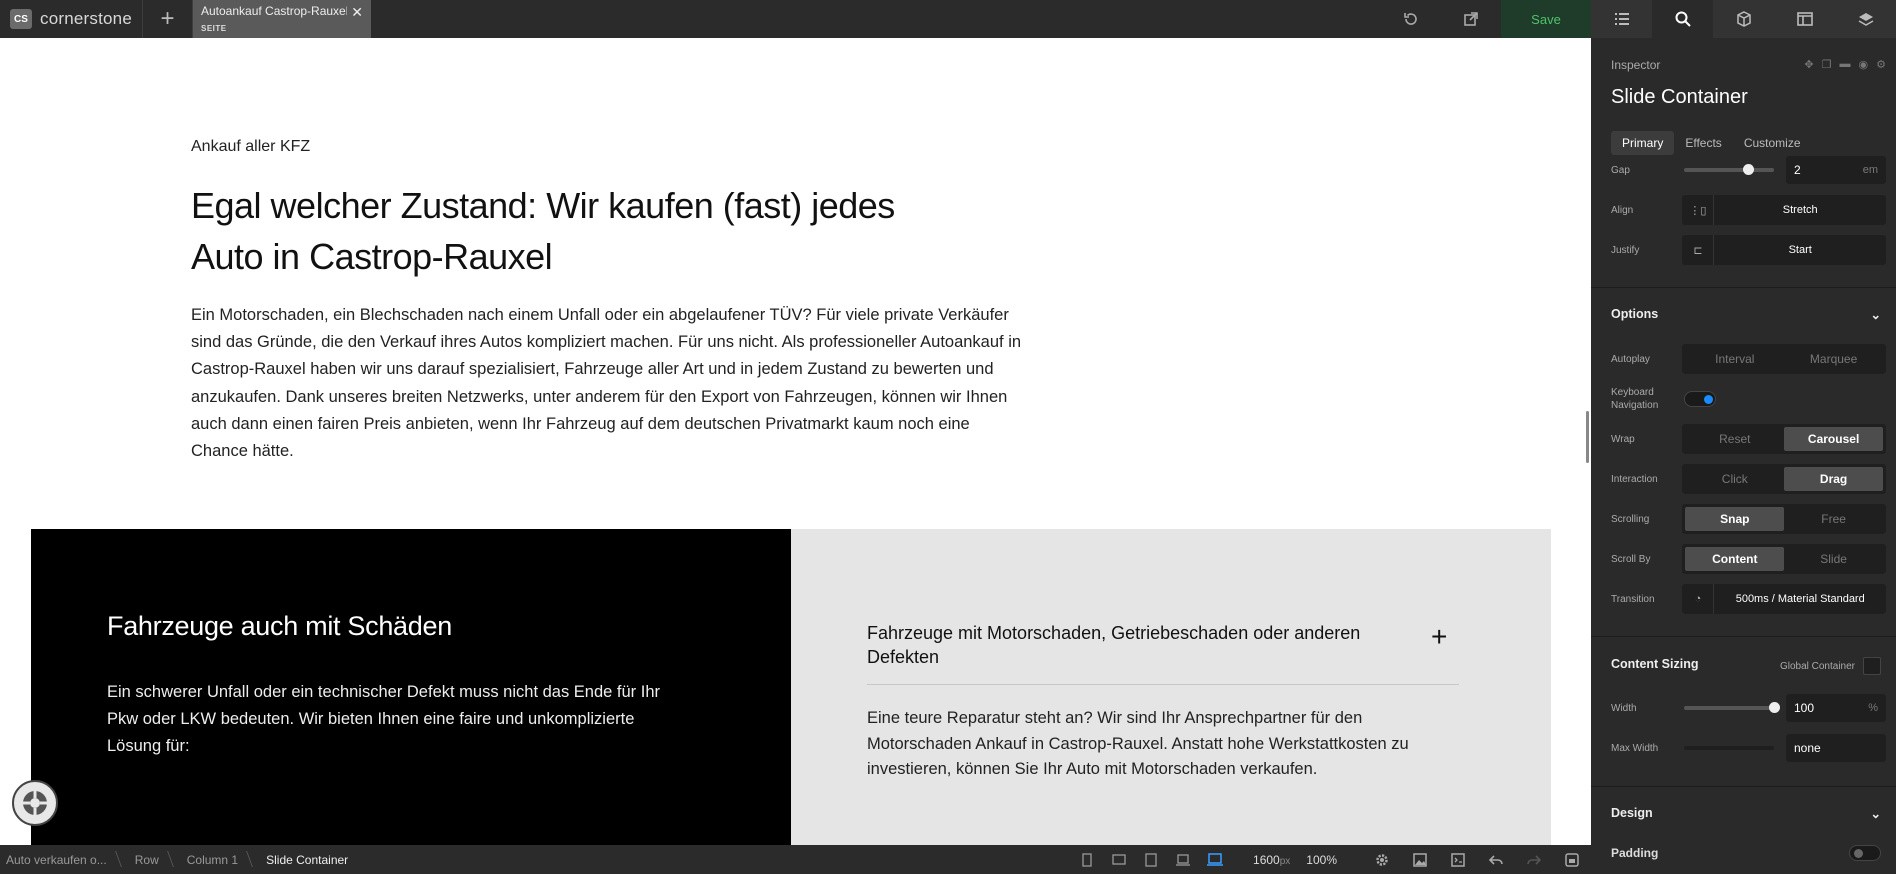 This screenshot has width=1896, height=874. What do you see at coordinates (1833, 559) in the screenshot?
I see `scroll-by-slide: Slide` at bounding box center [1833, 559].